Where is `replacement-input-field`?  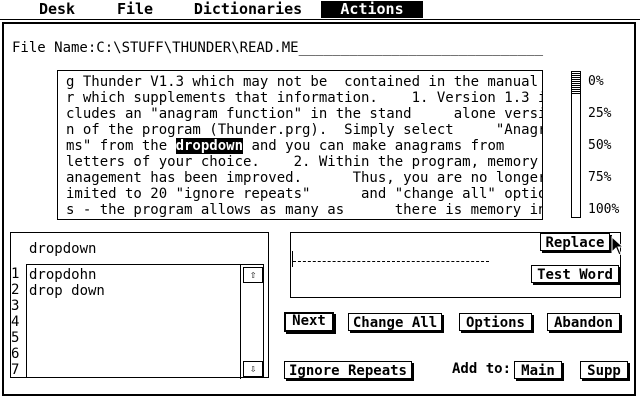
replacement-input-field is located at coordinates (391, 261).